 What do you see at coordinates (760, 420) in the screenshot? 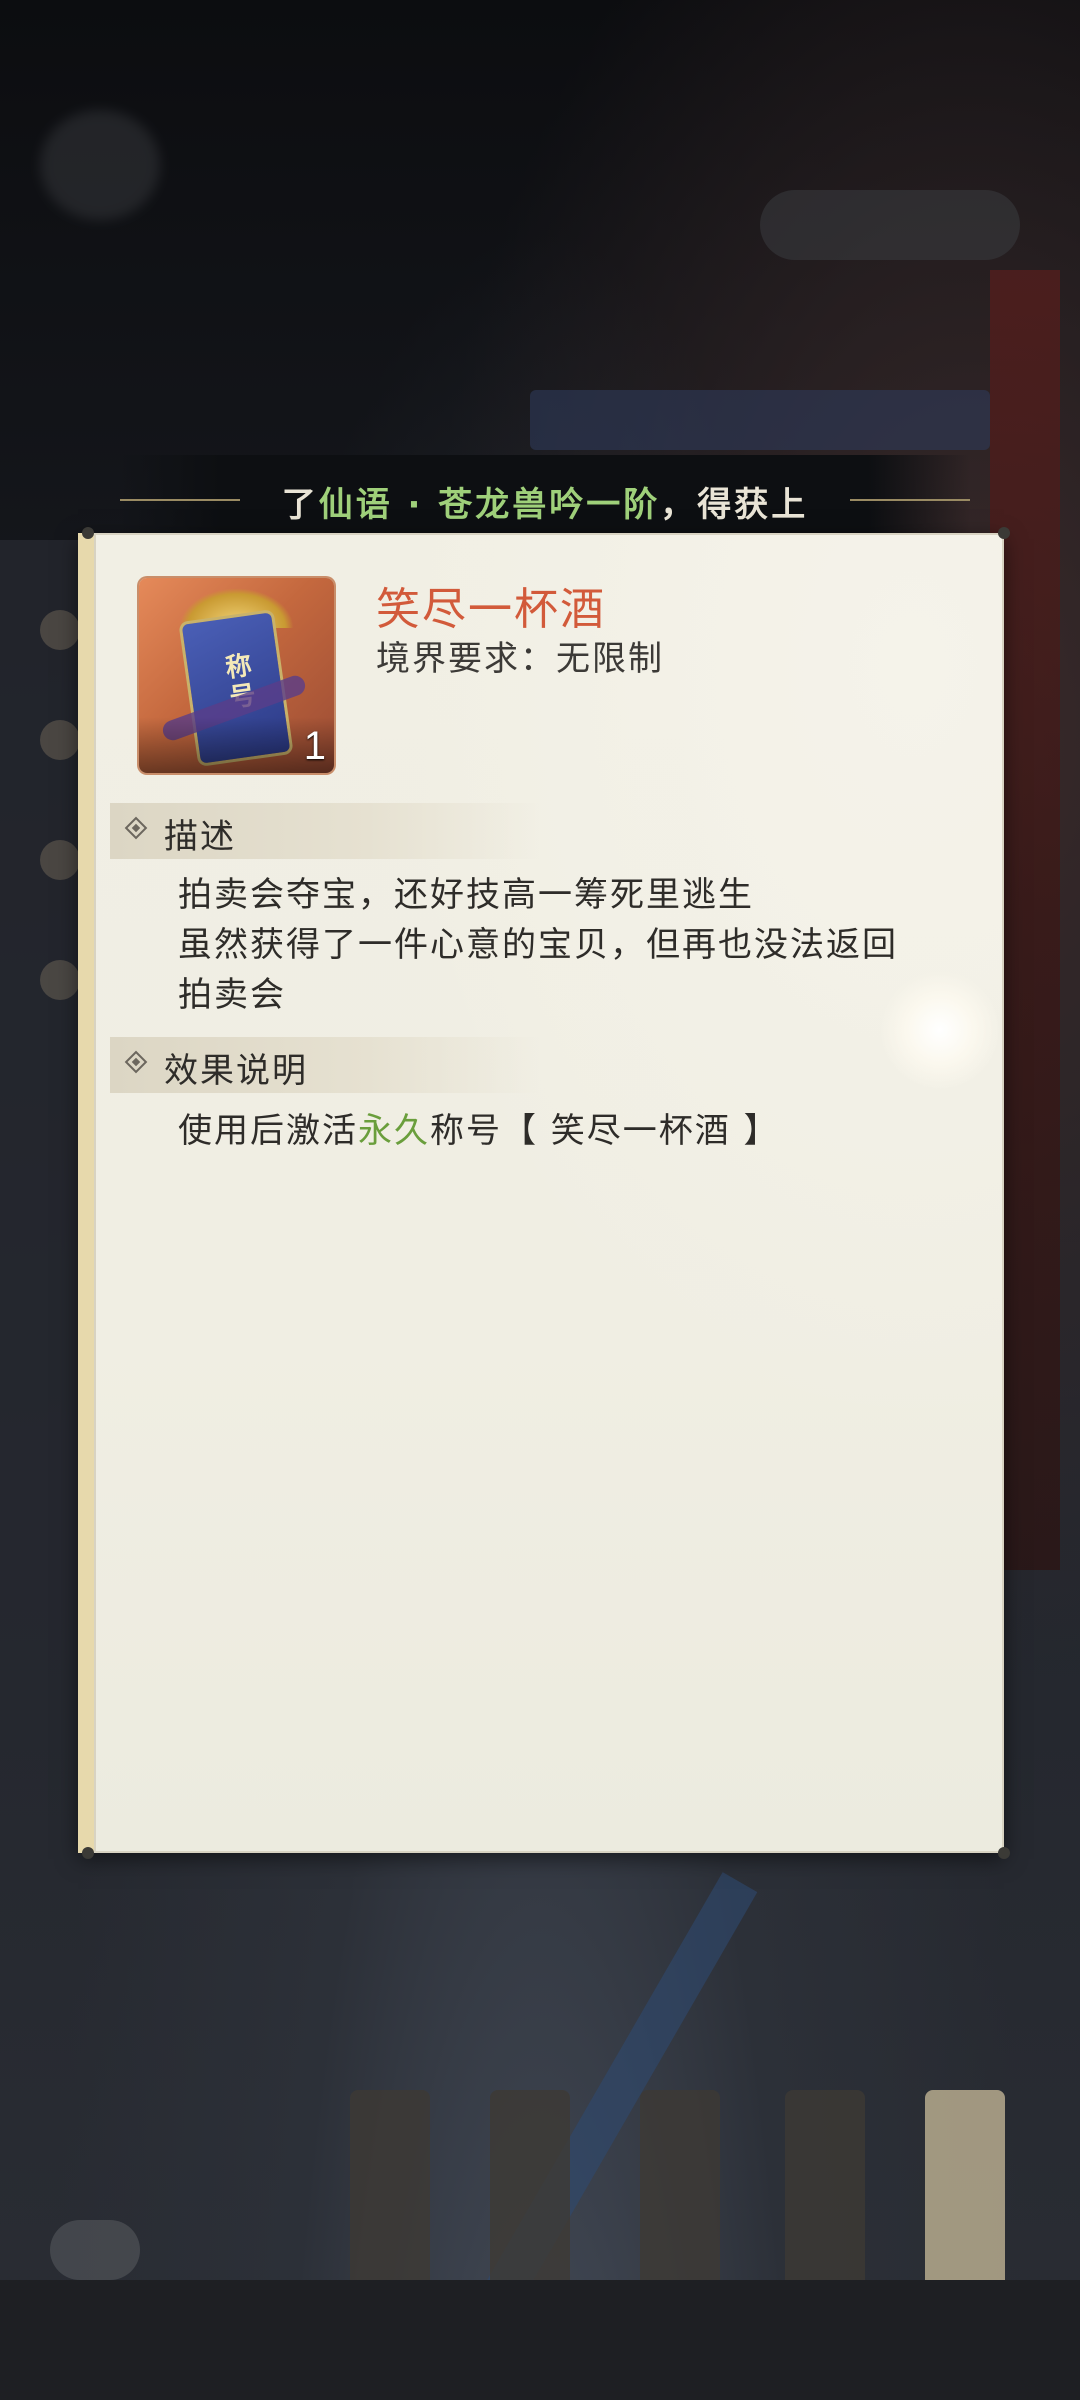
I see `background-banner` at bounding box center [760, 420].